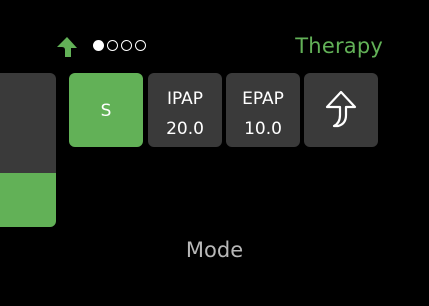 The height and width of the screenshot is (306, 429). Describe the element at coordinates (214, 250) in the screenshot. I see `footer-label: Mode` at that location.